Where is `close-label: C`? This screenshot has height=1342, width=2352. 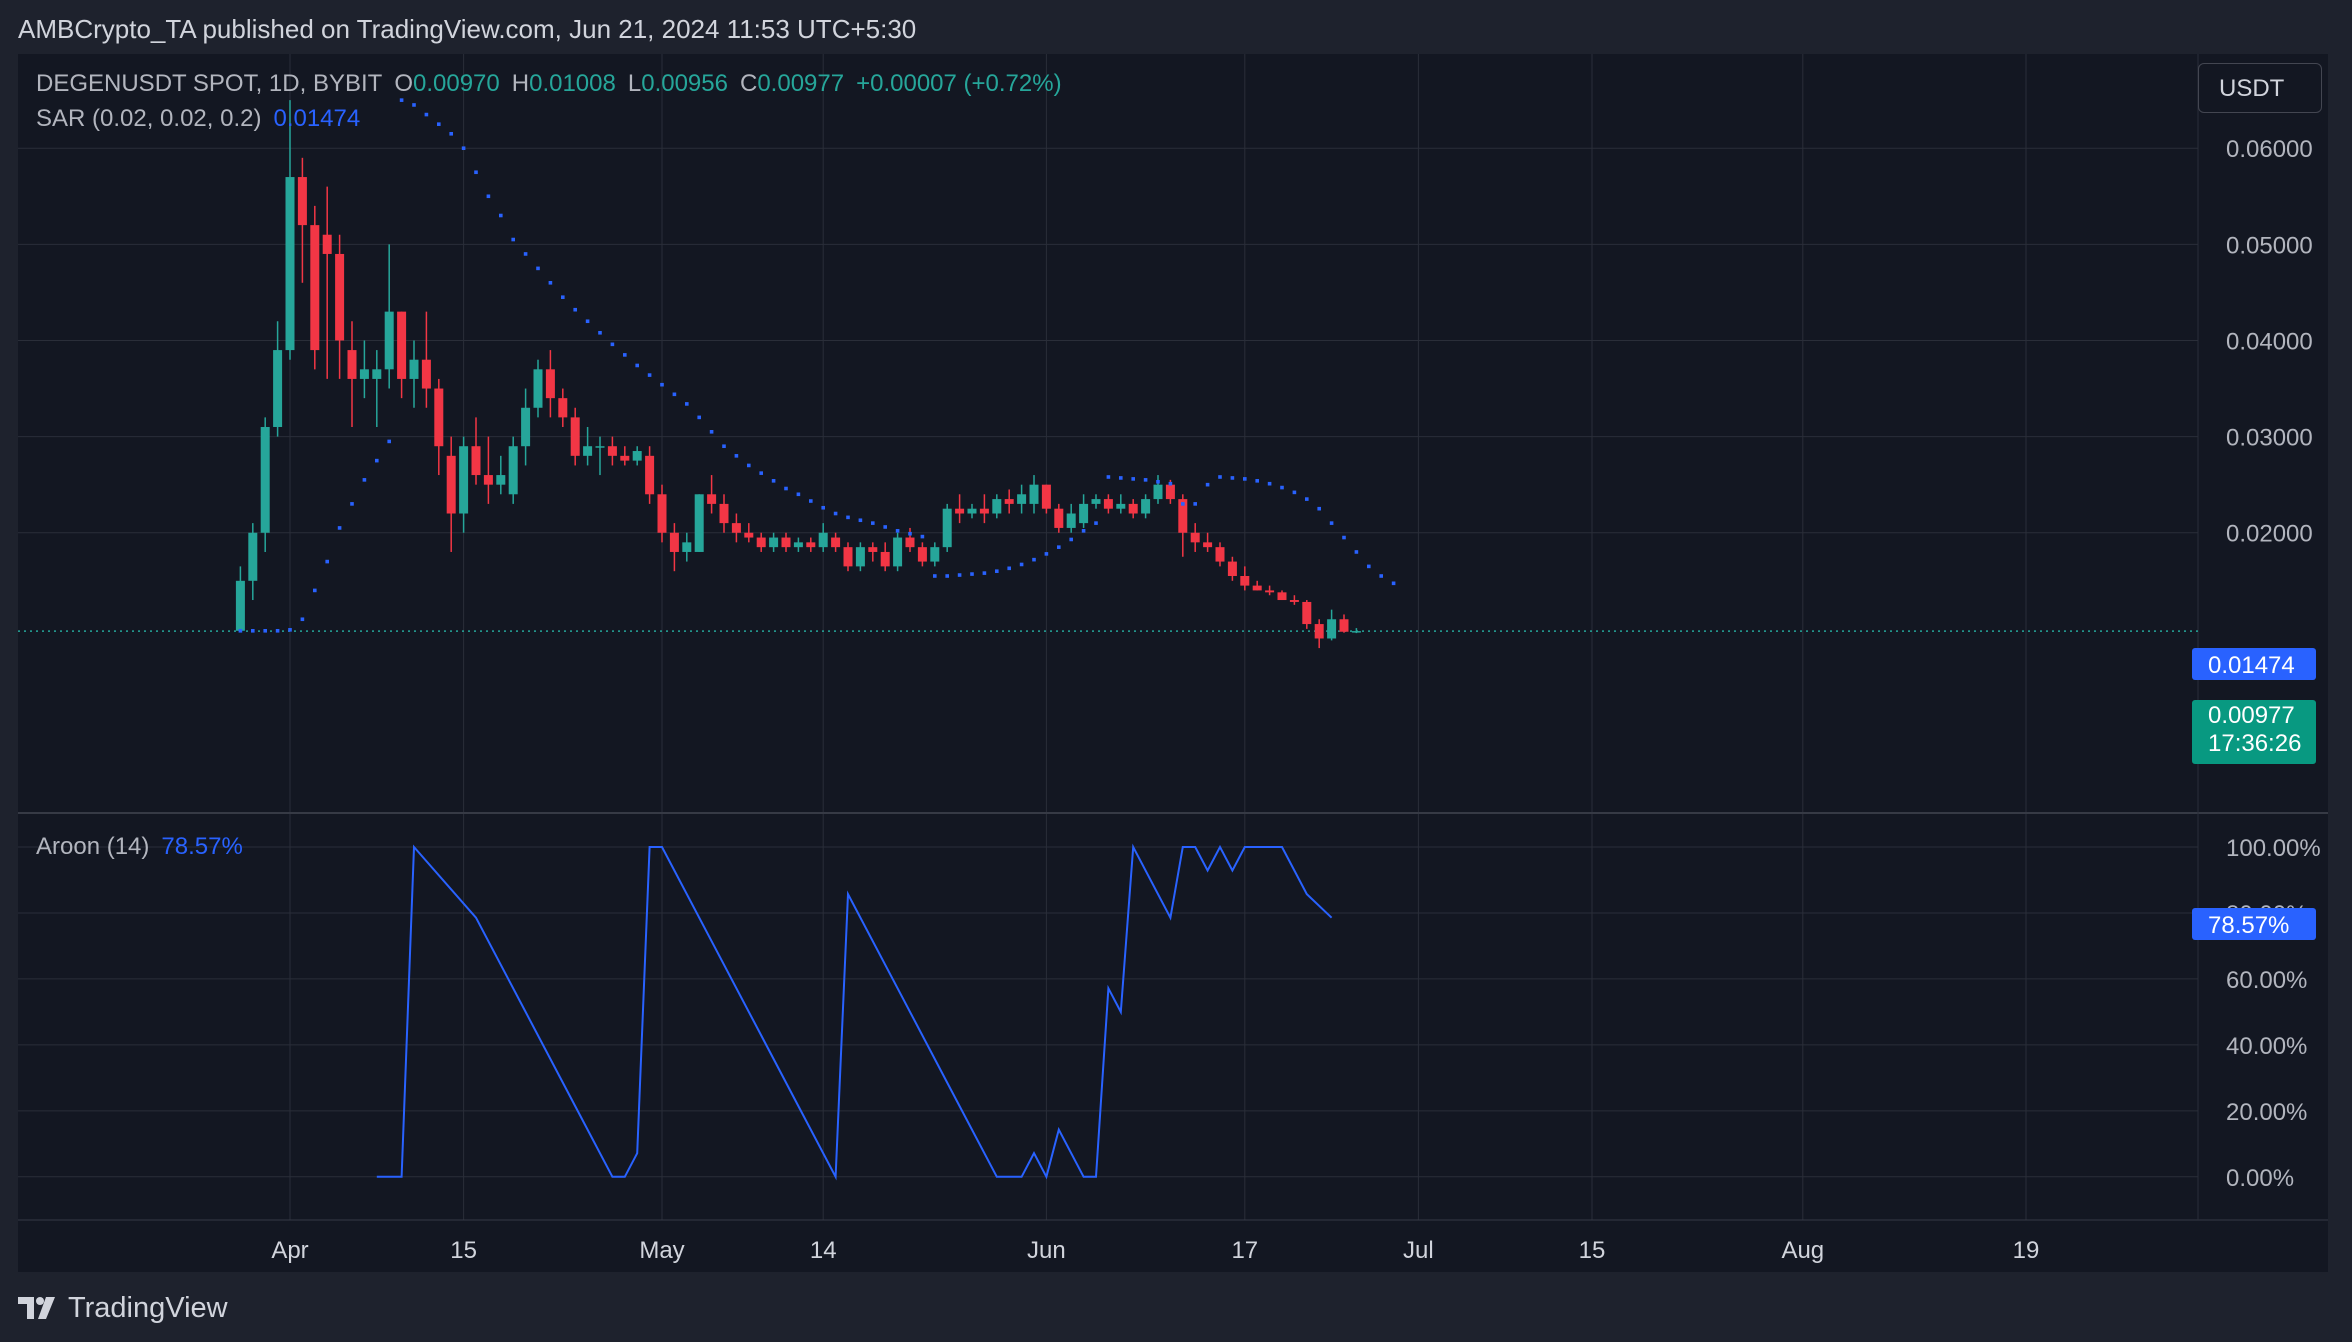
close-label: C is located at coordinates (748, 83).